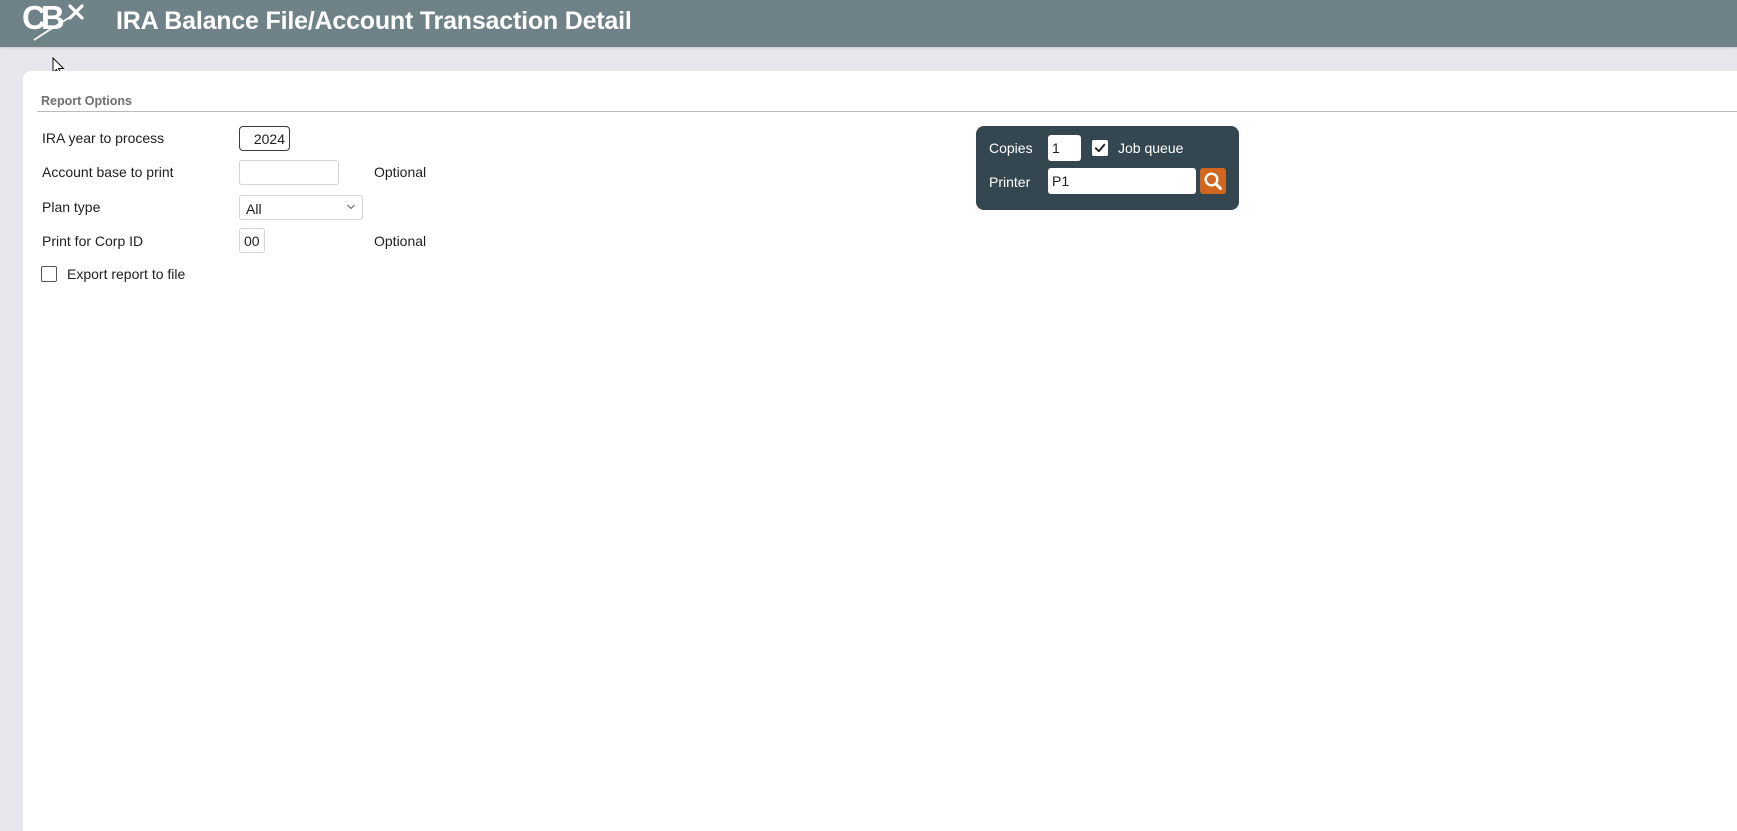 Image resolution: width=1737 pixels, height=831 pixels. I want to click on account-base-label: Account base to print, so click(108, 172).